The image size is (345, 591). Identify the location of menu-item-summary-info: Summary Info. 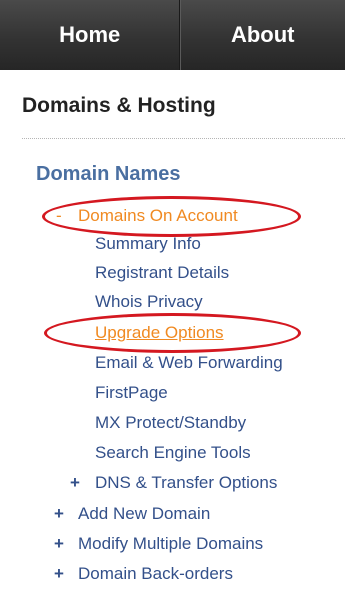
(148, 244).